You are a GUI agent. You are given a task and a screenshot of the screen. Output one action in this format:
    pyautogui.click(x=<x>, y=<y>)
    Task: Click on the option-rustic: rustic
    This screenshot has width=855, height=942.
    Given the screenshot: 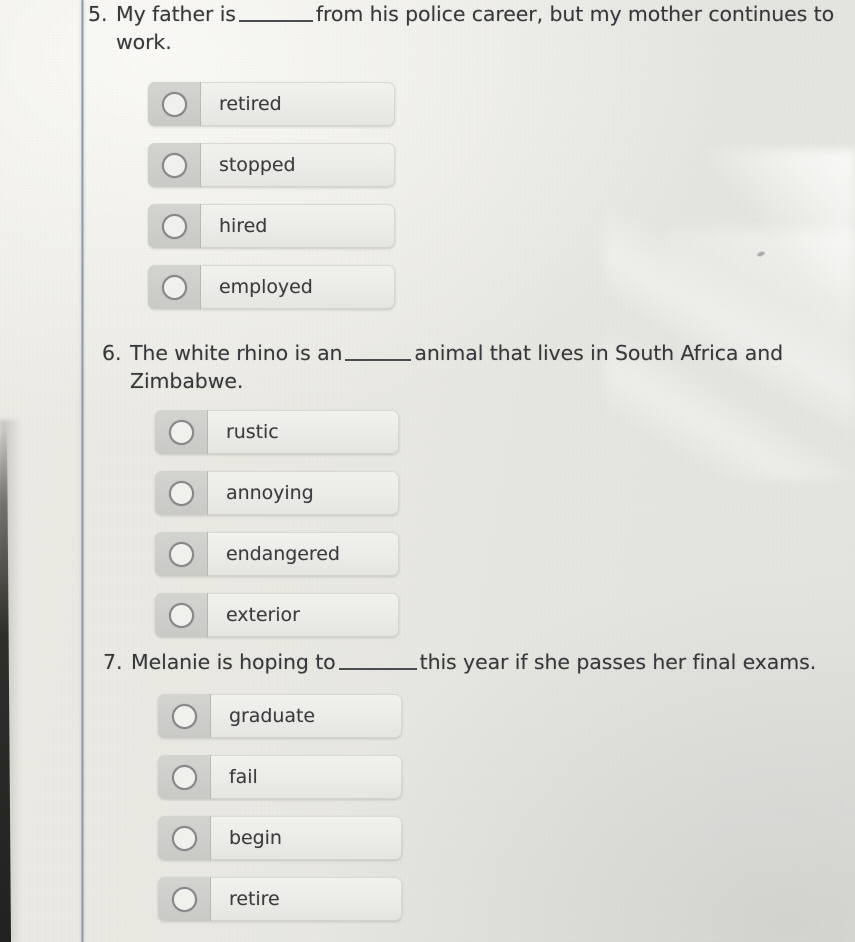 What is the action you would take?
    pyautogui.click(x=277, y=432)
    